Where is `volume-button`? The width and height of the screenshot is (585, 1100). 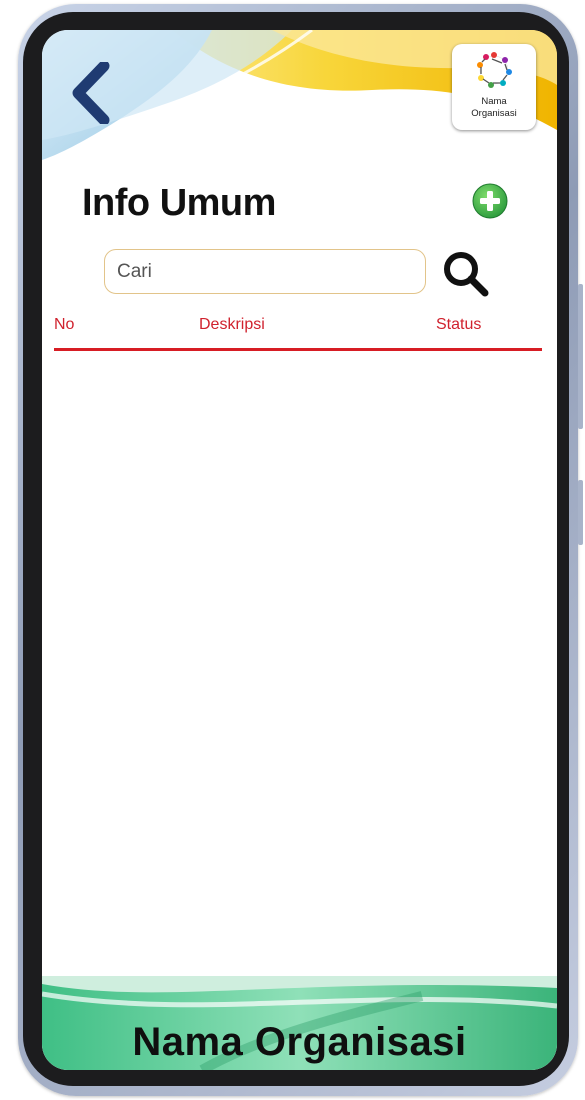
volume-button is located at coordinates (580, 356).